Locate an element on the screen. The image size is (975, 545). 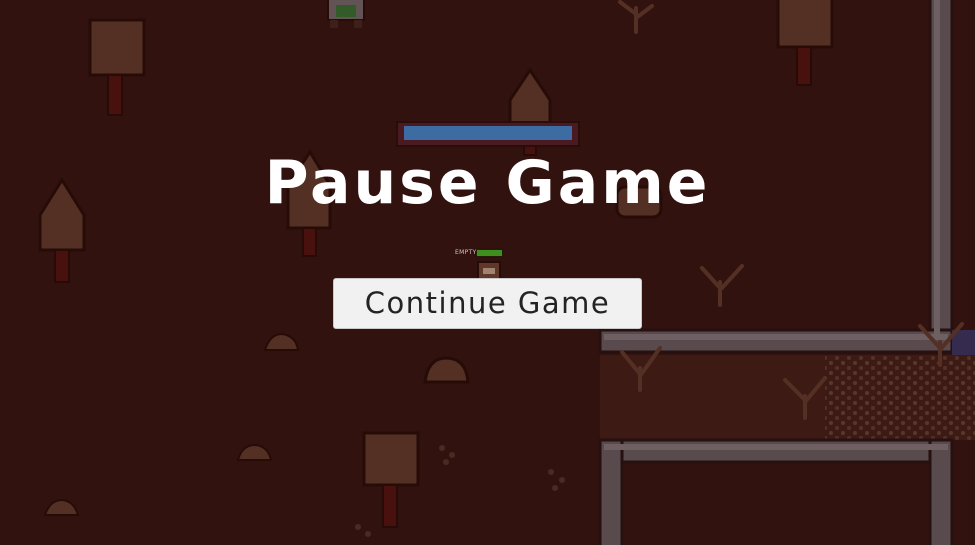
player-status-label: EMPTY is located at coordinates (466, 252).